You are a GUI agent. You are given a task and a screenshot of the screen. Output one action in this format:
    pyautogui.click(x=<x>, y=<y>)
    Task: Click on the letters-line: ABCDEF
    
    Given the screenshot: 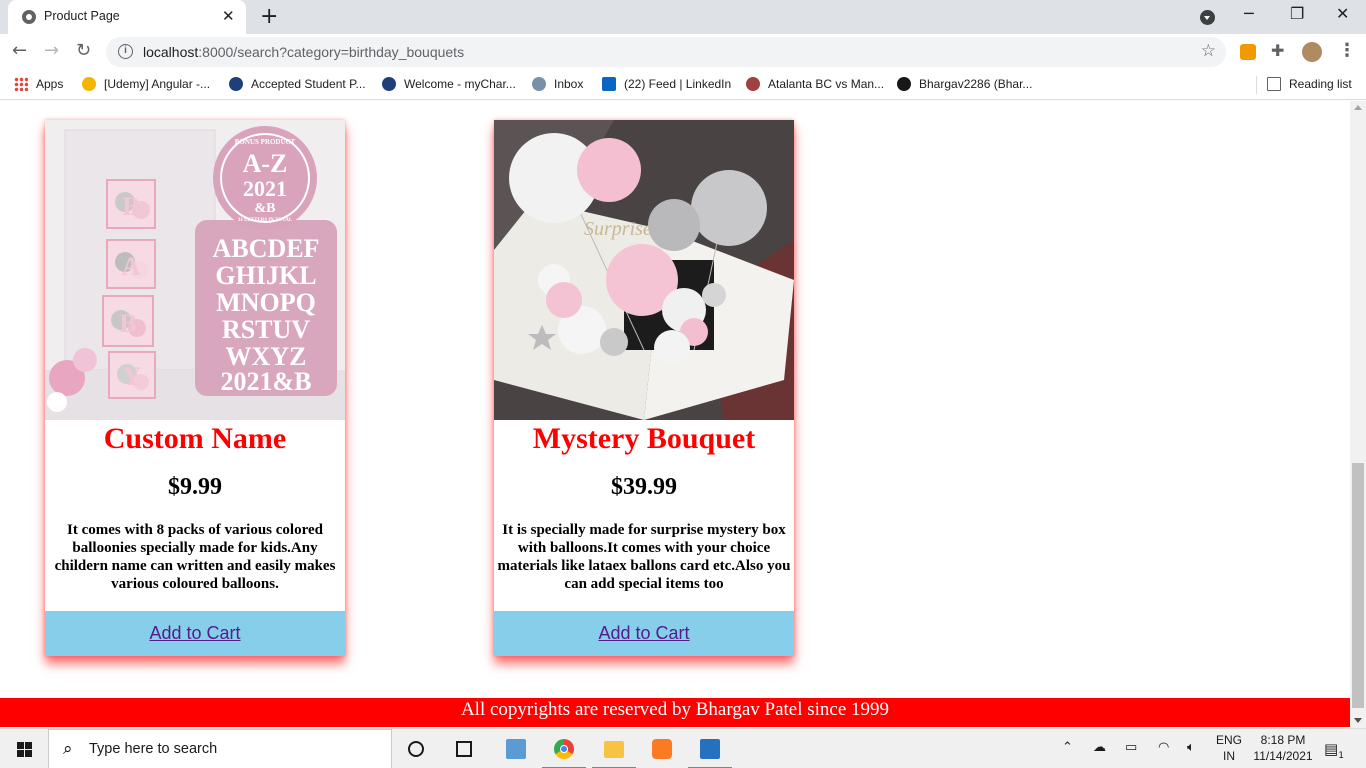 What is the action you would take?
    pyautogui.click(x=266, y=248)
    